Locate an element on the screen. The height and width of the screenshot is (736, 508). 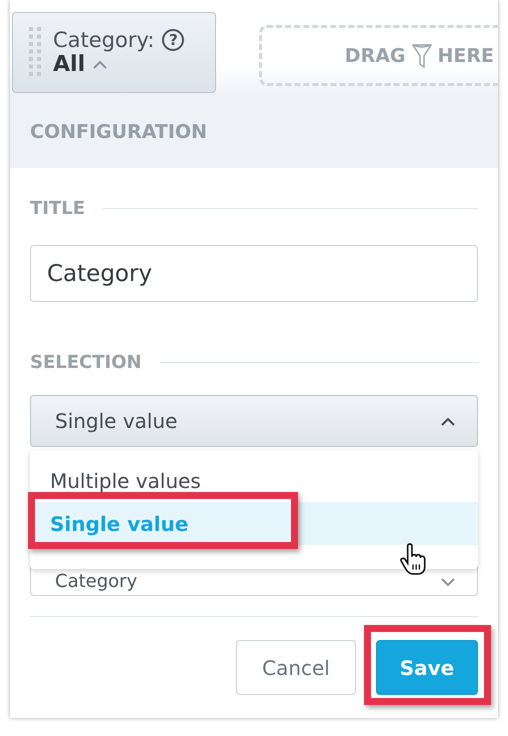
filter-chip: Category: ? All is located at coordinates (114, 52).